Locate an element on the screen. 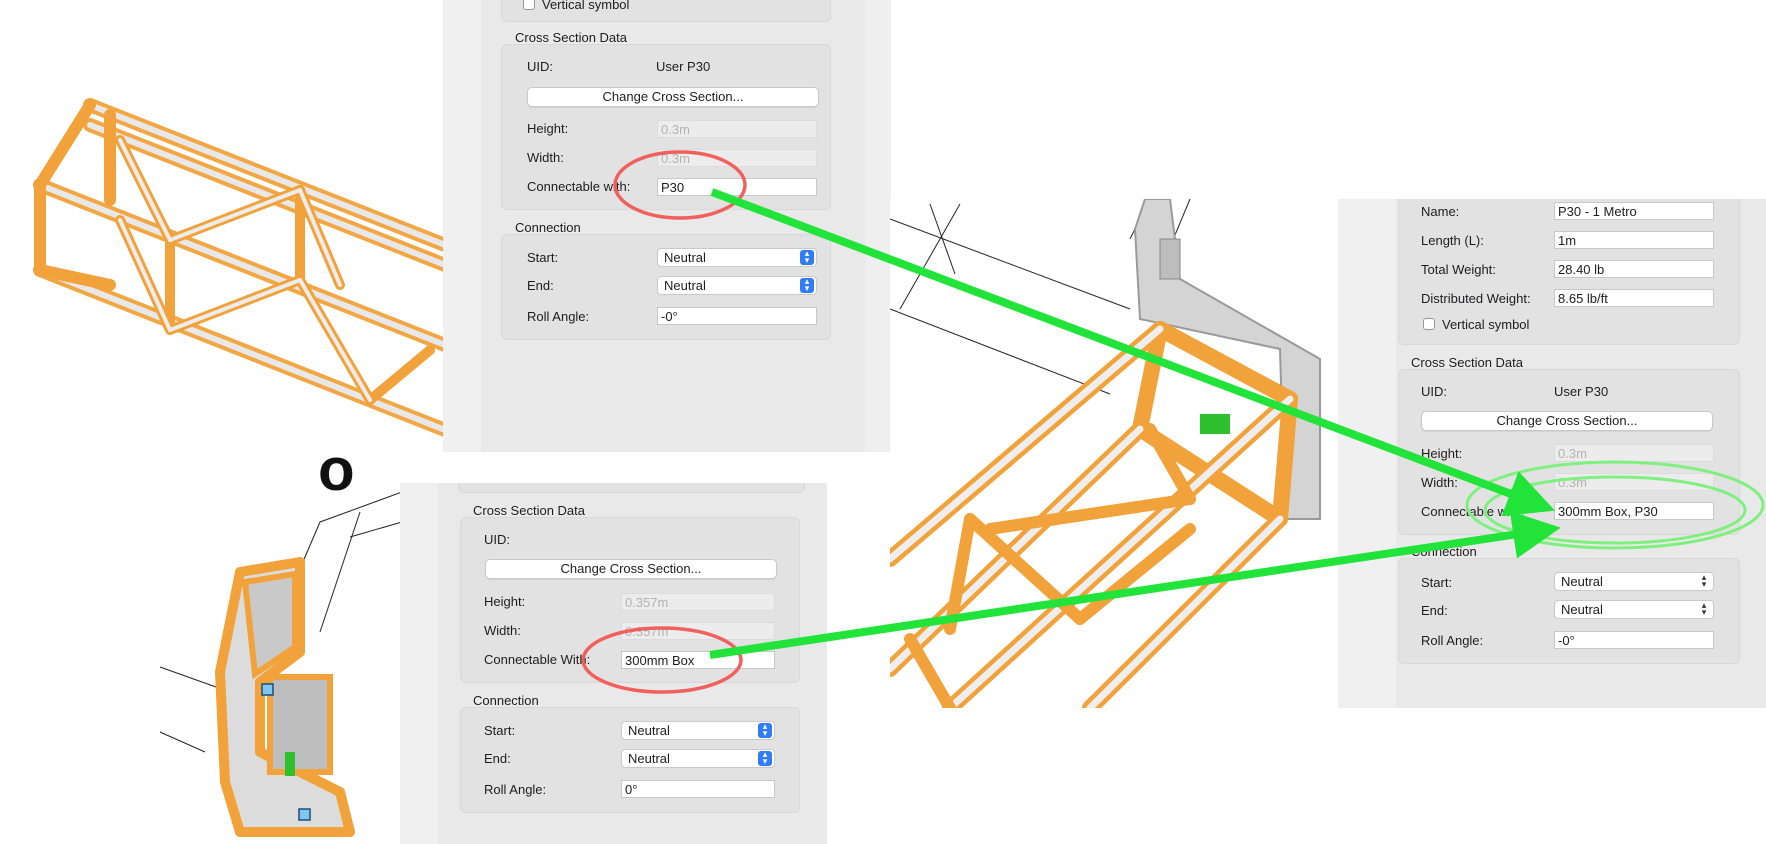 Image resolution: width=1766 pixels, height=844 pixels. width-field: 0.357m is located at coordinates (698, 631).